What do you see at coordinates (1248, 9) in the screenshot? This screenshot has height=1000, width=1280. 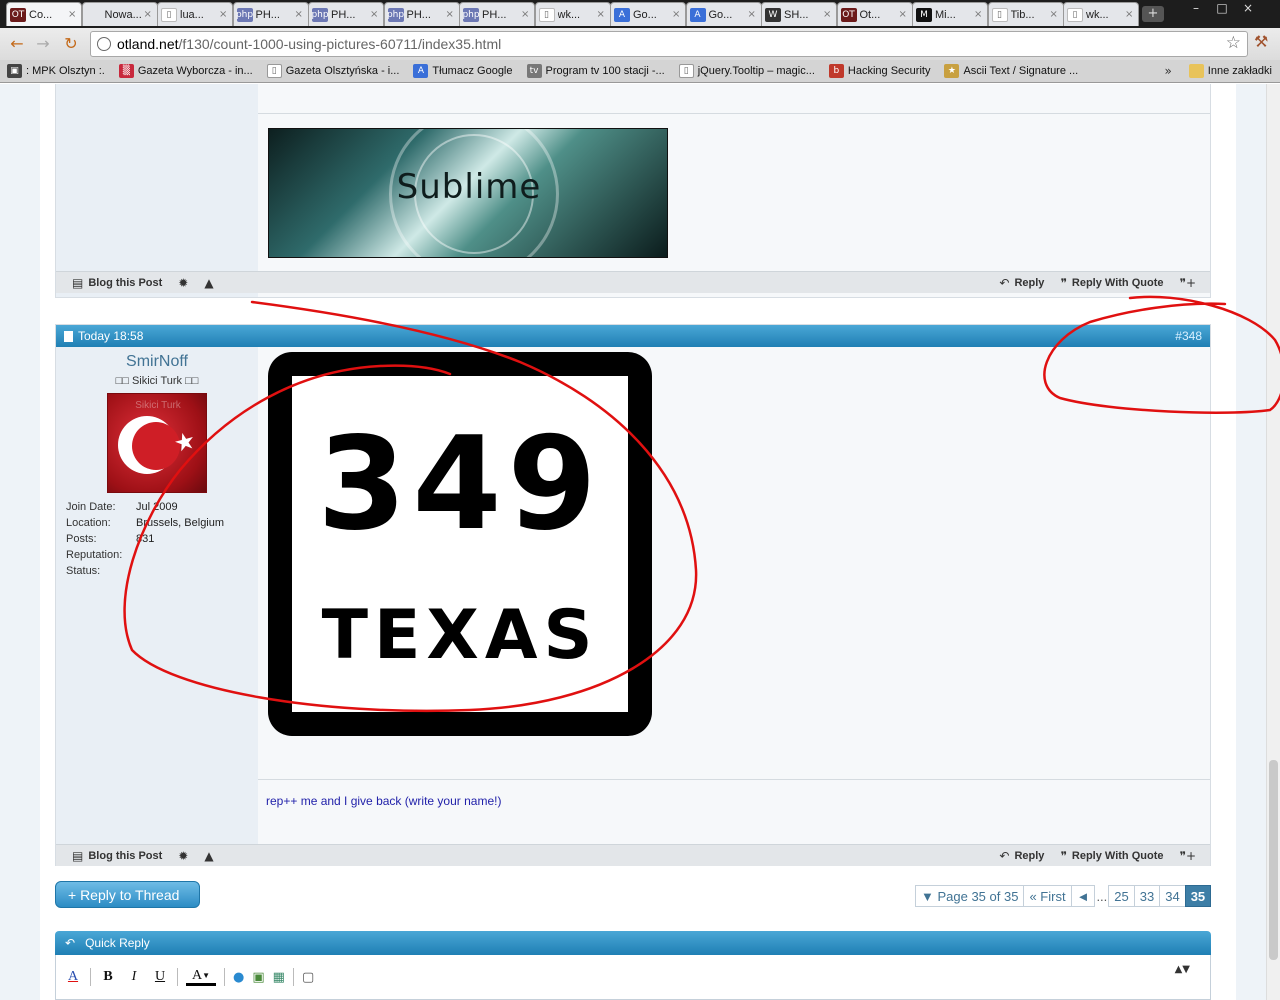 I see `close-window-icon: ×` at bounding box center [1248, 9].